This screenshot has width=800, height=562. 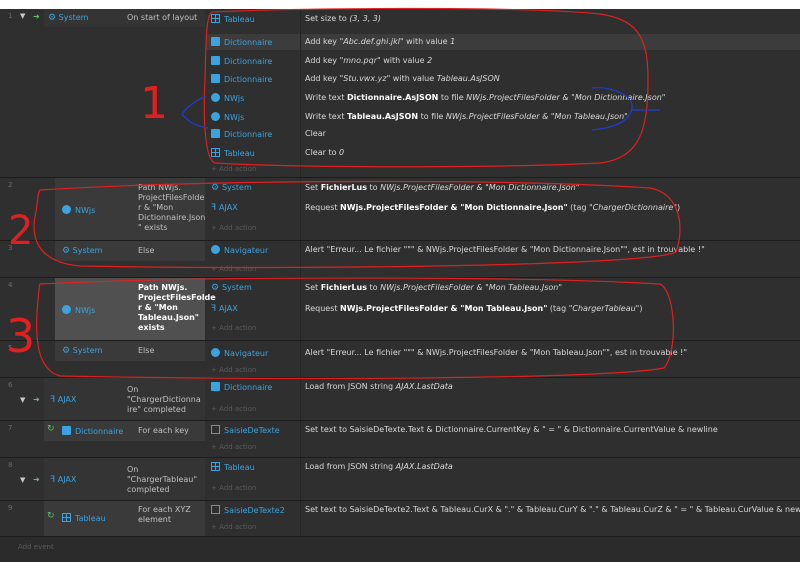 I want to click on action-text: Set size to (3, 3, 3), so click(x=343, y=18).